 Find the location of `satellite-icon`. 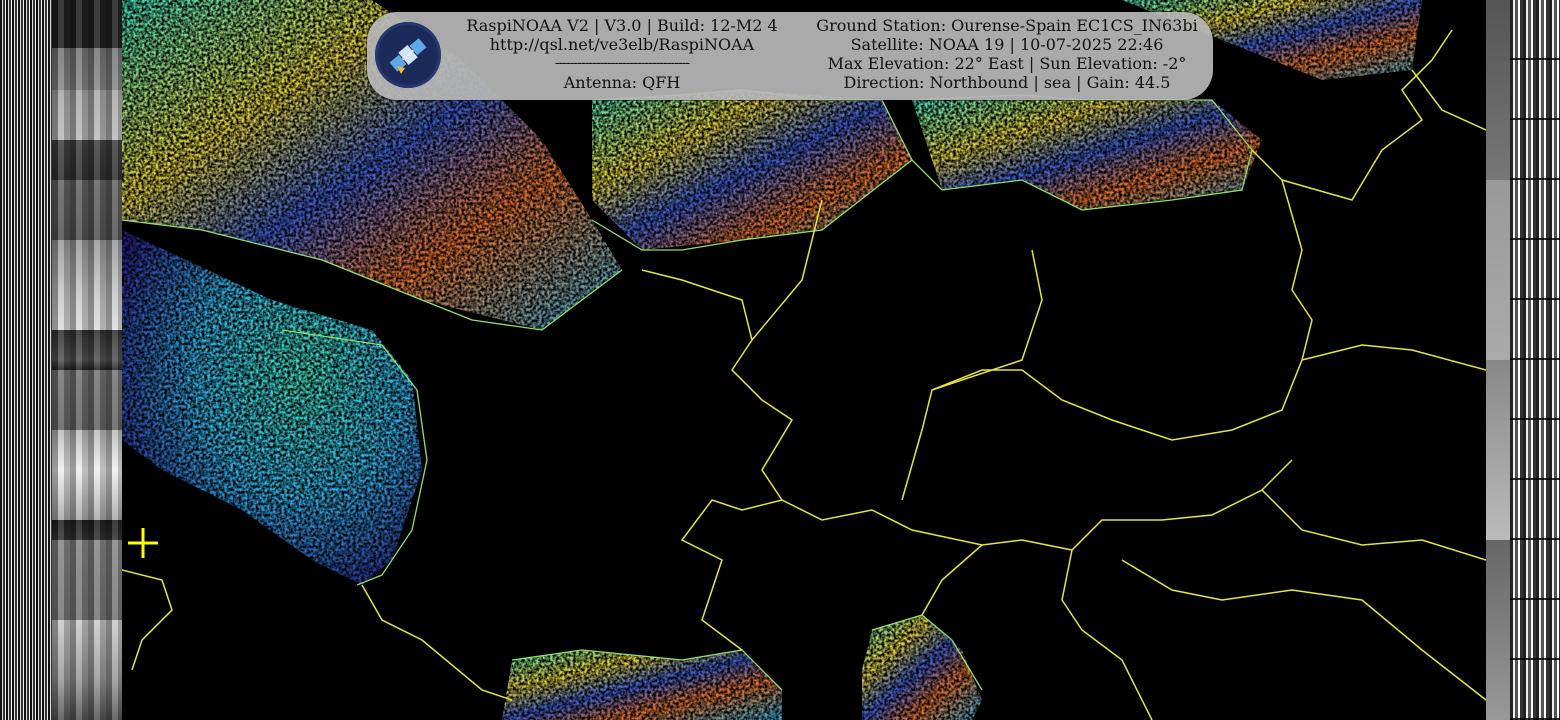

satellite-icon is located at coordinates (408, 55).